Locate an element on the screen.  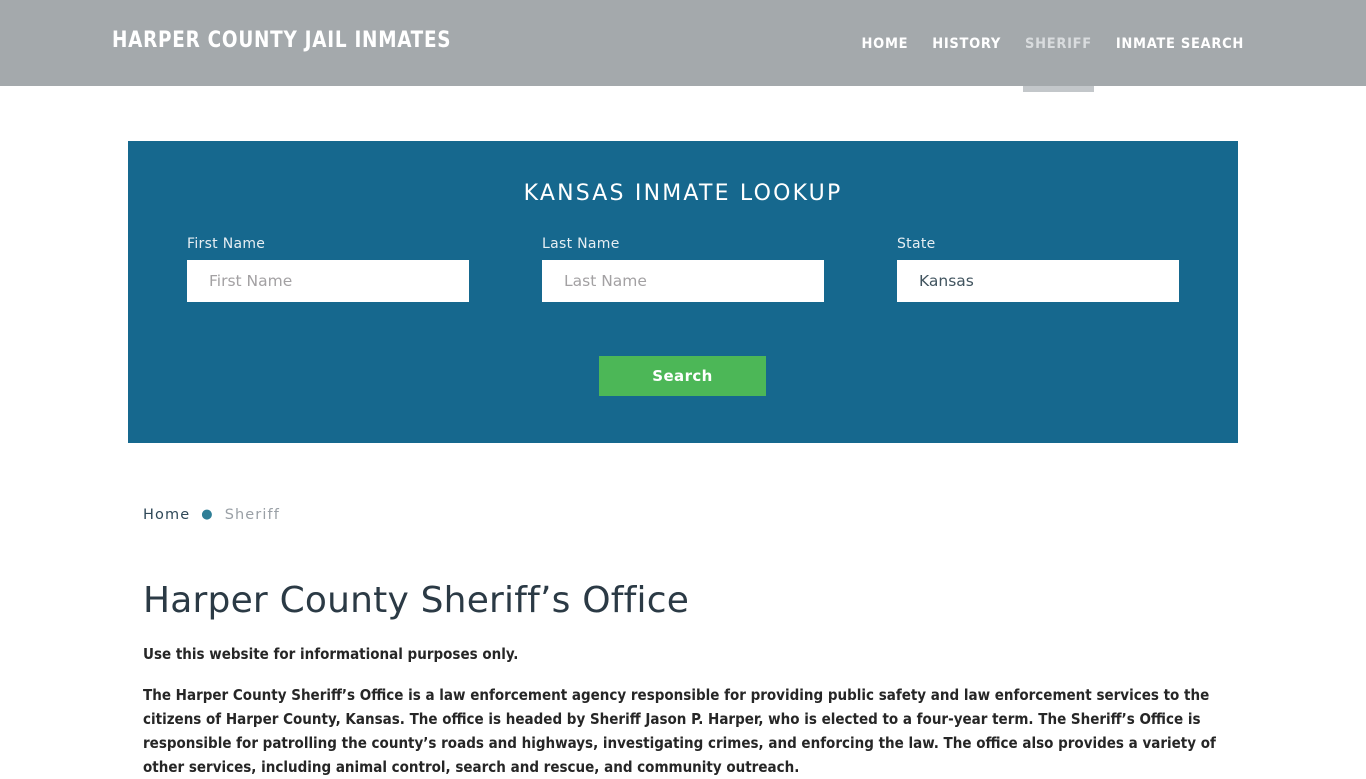
lookup-title: Kansas Inmate Lookup is located at coordinates (683, 193).